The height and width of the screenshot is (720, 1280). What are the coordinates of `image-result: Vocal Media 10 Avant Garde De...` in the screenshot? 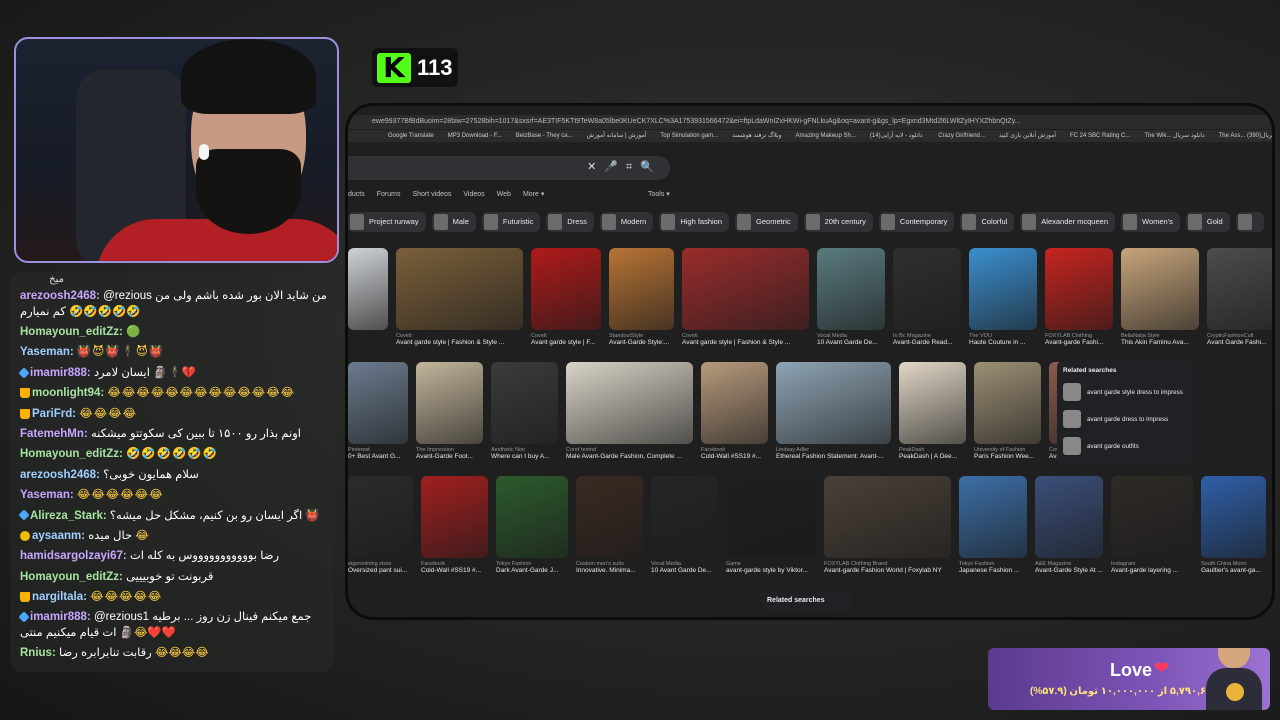 It's located at (684, 525).